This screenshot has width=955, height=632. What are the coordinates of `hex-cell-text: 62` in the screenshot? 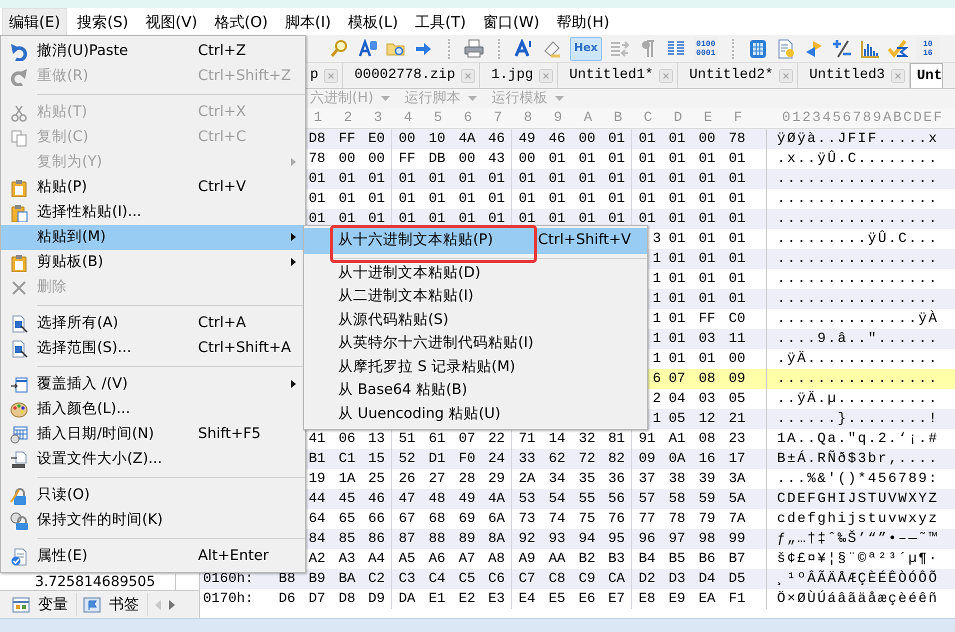 It's located at (557, 459).